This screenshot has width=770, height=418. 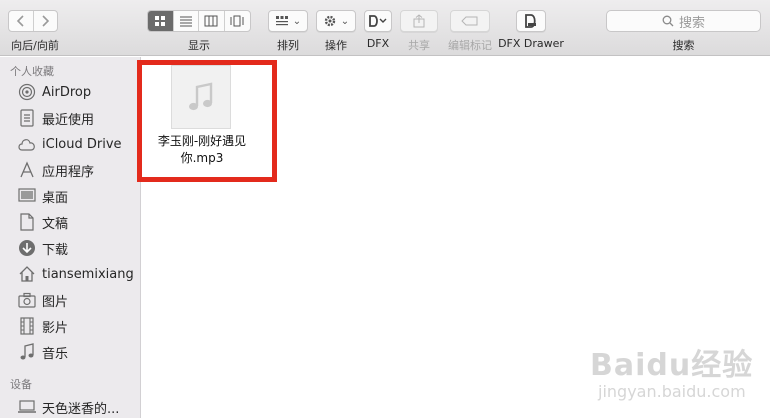 I want to click on view-segment, so click(x=199, y=21).